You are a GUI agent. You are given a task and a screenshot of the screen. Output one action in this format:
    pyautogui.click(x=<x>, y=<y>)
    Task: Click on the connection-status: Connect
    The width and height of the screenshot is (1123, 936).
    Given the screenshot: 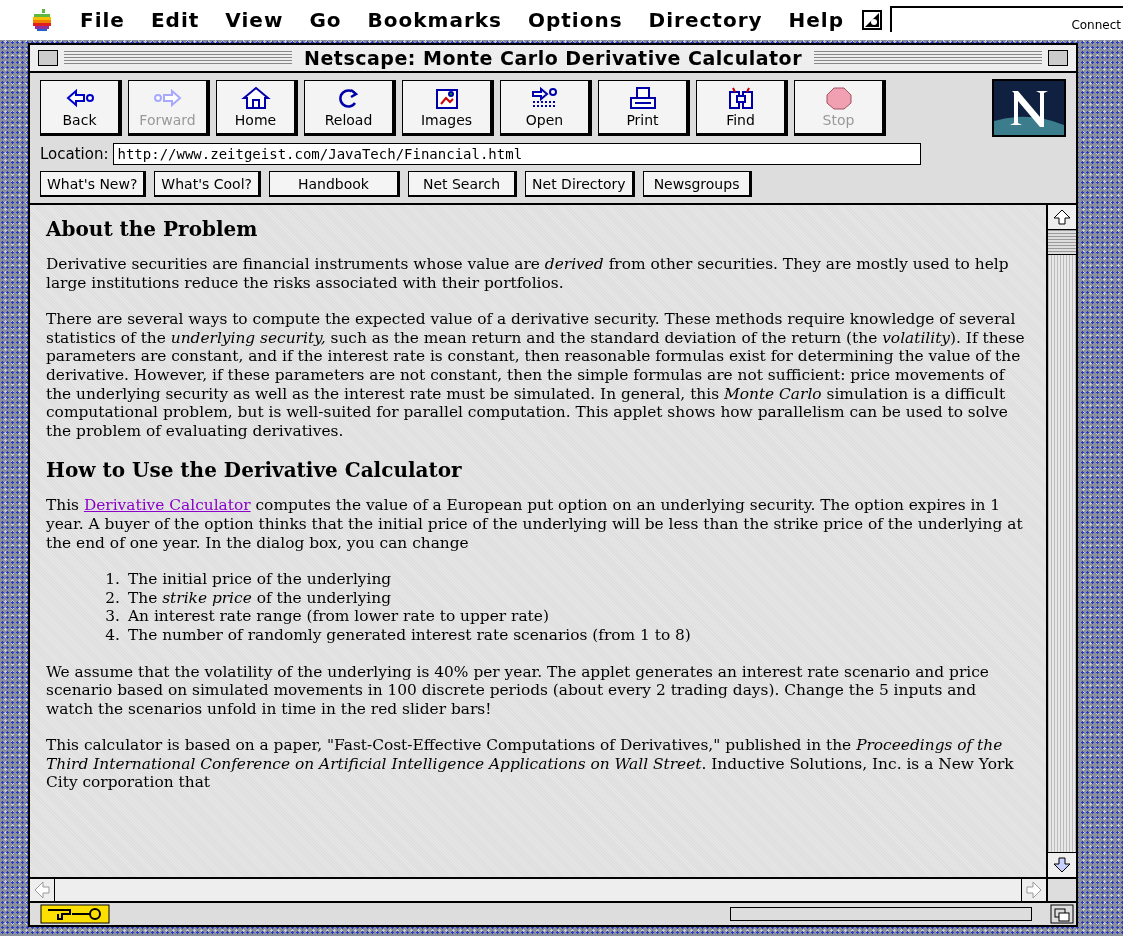 What is the action you would take?
    pyautogui.click(x=1006, y=19)
    